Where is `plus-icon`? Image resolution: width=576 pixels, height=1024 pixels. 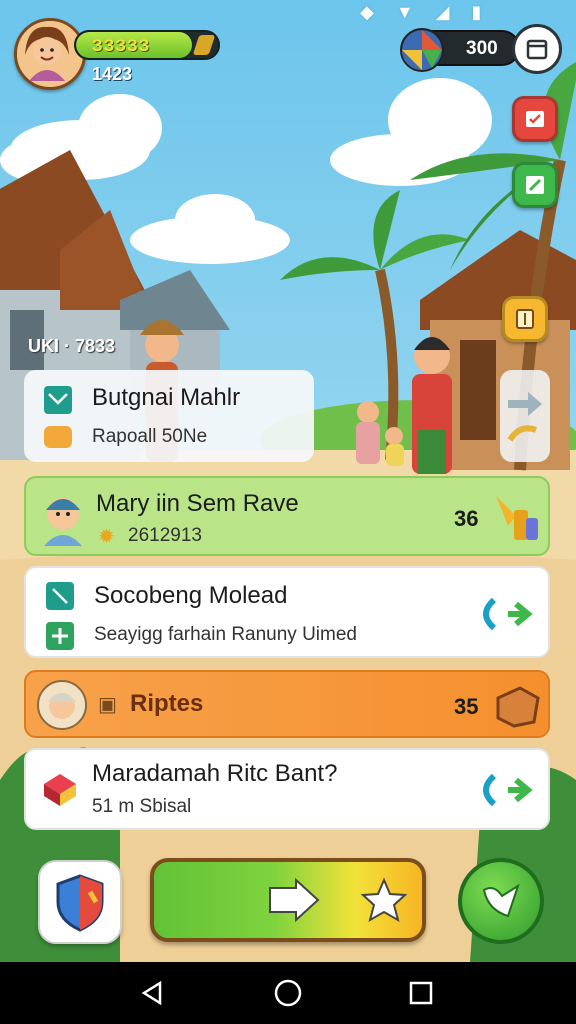 plus-icon is located at coordinates (60, 636).